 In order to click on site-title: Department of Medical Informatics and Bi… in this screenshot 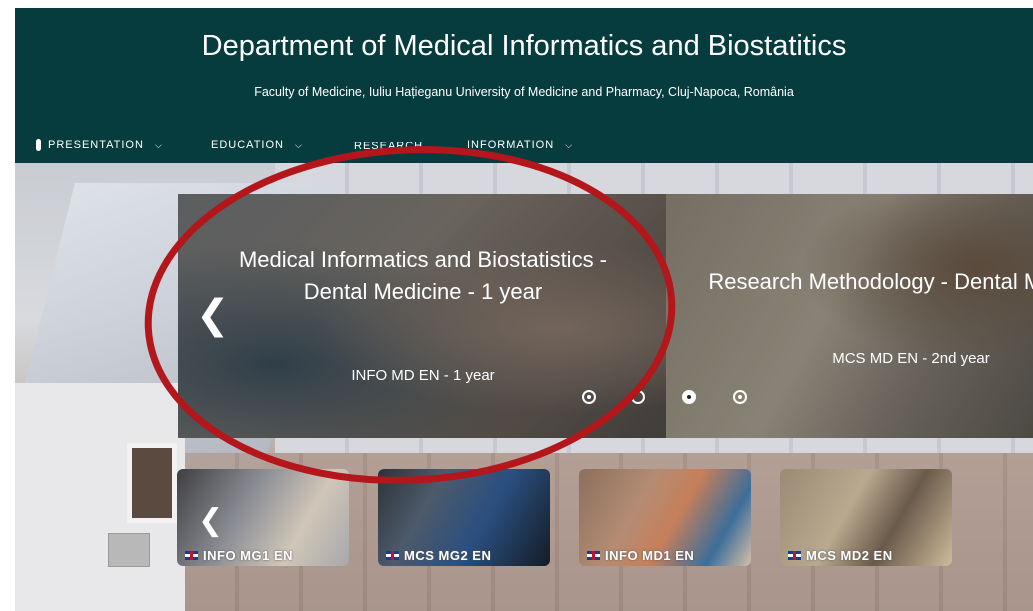, I will do `click(524, 46)`.